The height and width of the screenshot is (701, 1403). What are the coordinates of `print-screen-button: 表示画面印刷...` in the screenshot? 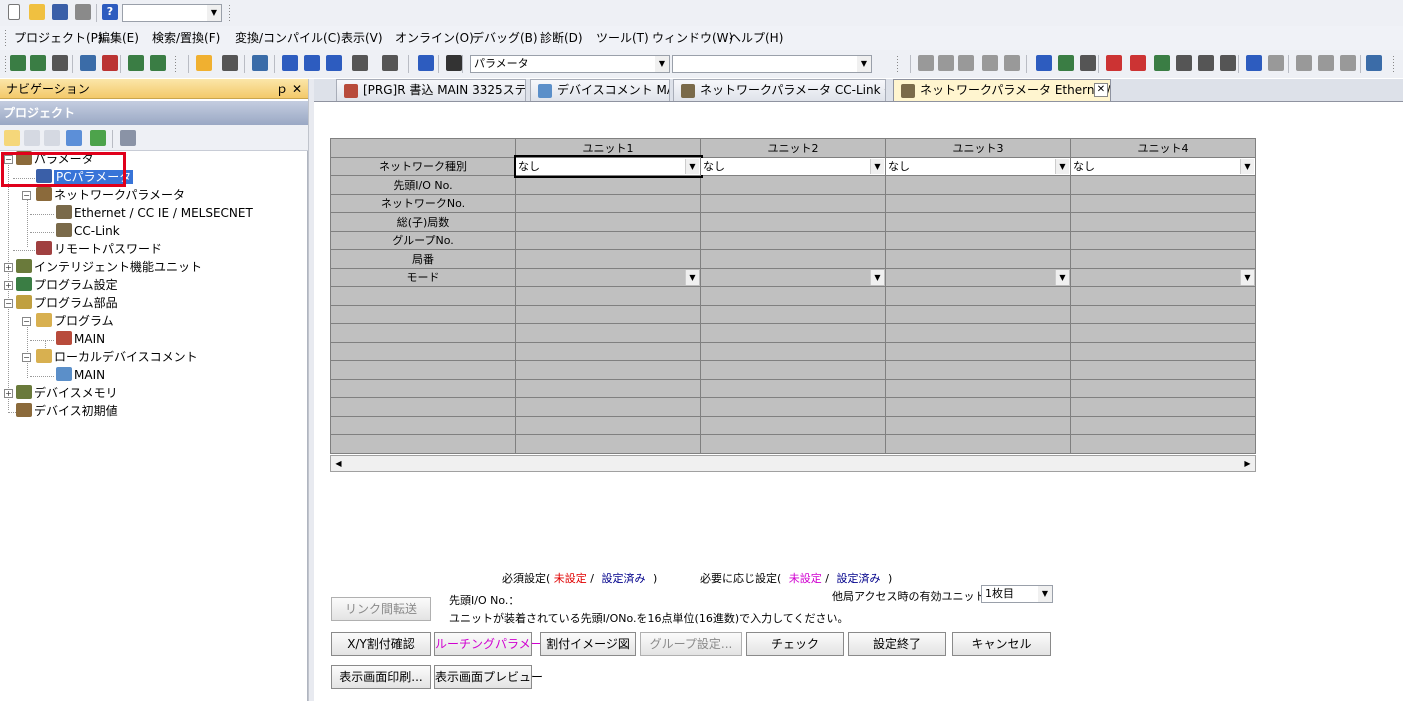 It's located at (381, 677).